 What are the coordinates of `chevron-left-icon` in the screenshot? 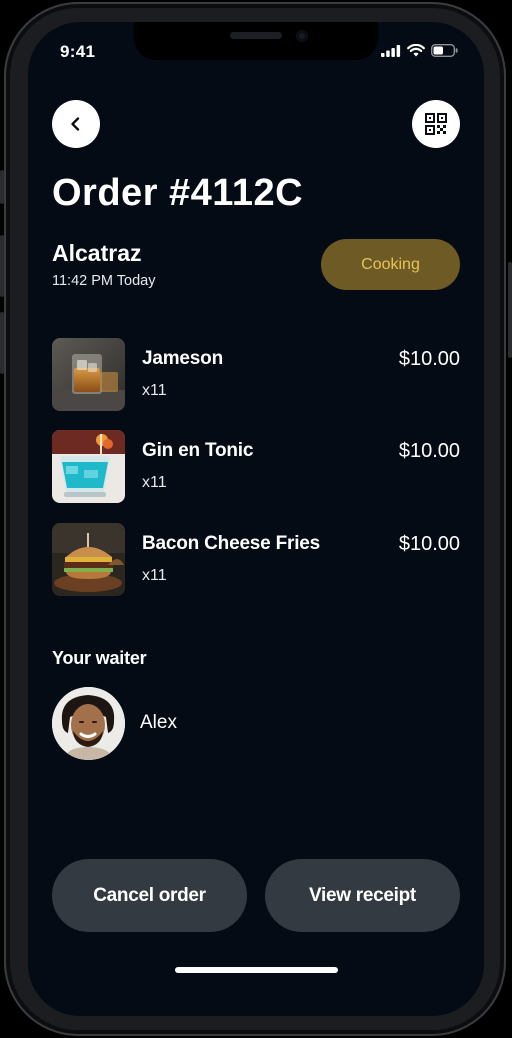 It's located at (75, 124).